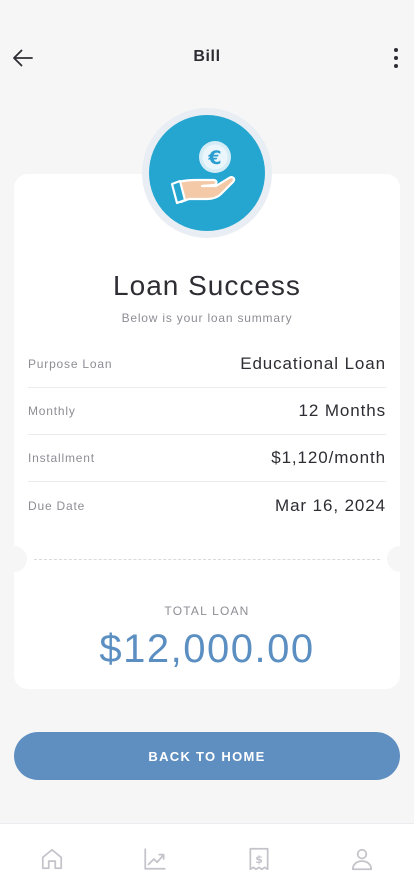 This screenshot has width=414, height=896. What do you see at coordinates (330, 505) in the screenshot?
I see `row-value: Mar 16, 2024` at bounding box center [330, 505].